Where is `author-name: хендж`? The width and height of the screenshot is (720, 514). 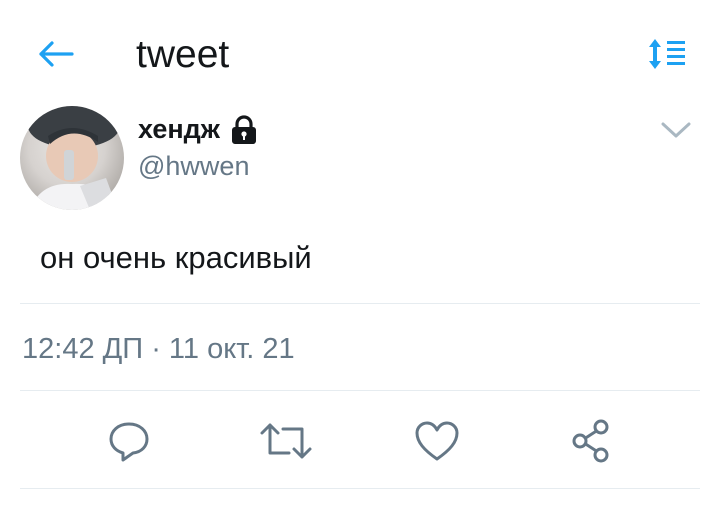
author-name: хендж is located at coordinates (179, 129).